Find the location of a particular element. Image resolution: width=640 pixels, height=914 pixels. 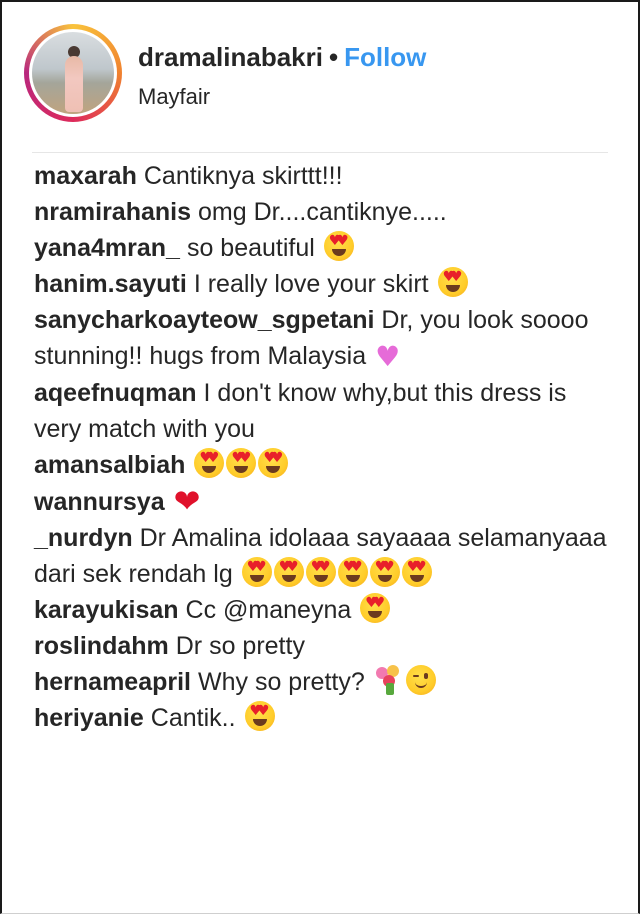

username-link: dramalinabakri is located at coordinates (230, 57).